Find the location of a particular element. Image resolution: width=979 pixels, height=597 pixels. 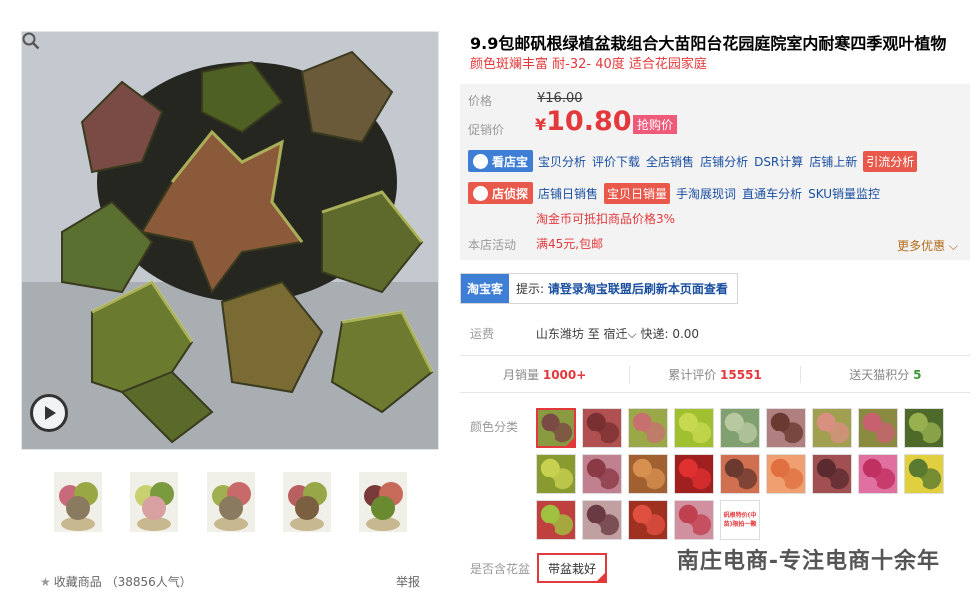

shop-daily-sales-link: 店铺日销售 is located at coordinates (568, 193).